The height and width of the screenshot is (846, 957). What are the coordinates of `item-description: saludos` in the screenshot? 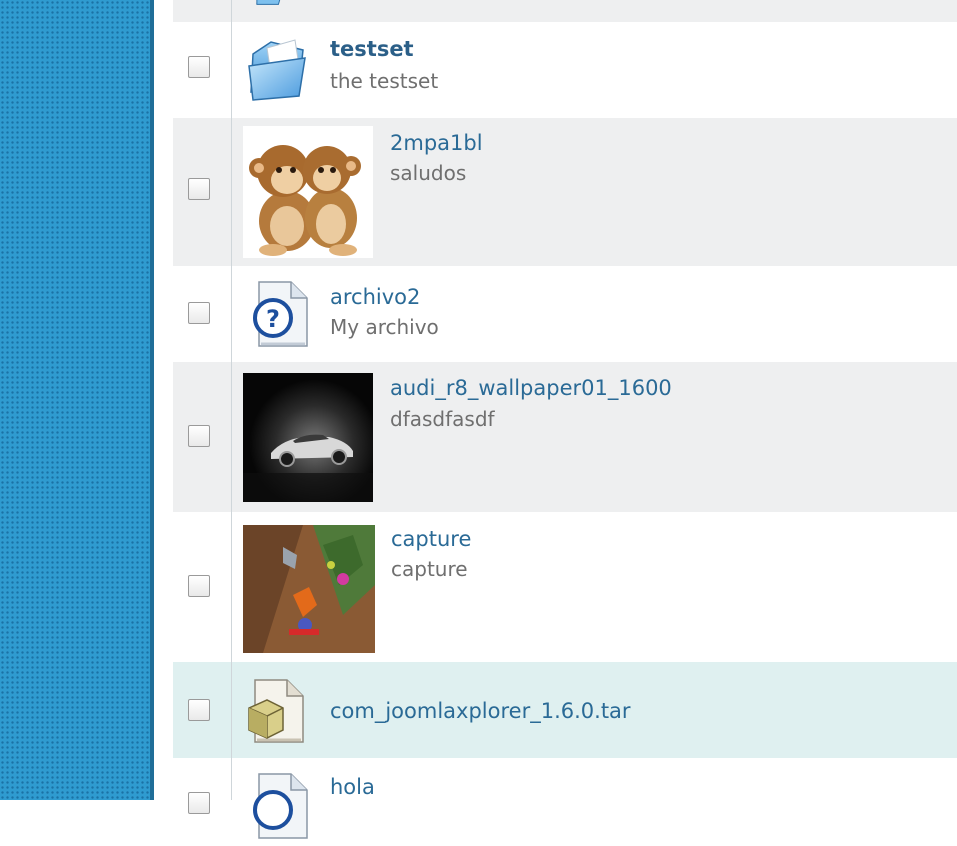 It's located at (428, 173).